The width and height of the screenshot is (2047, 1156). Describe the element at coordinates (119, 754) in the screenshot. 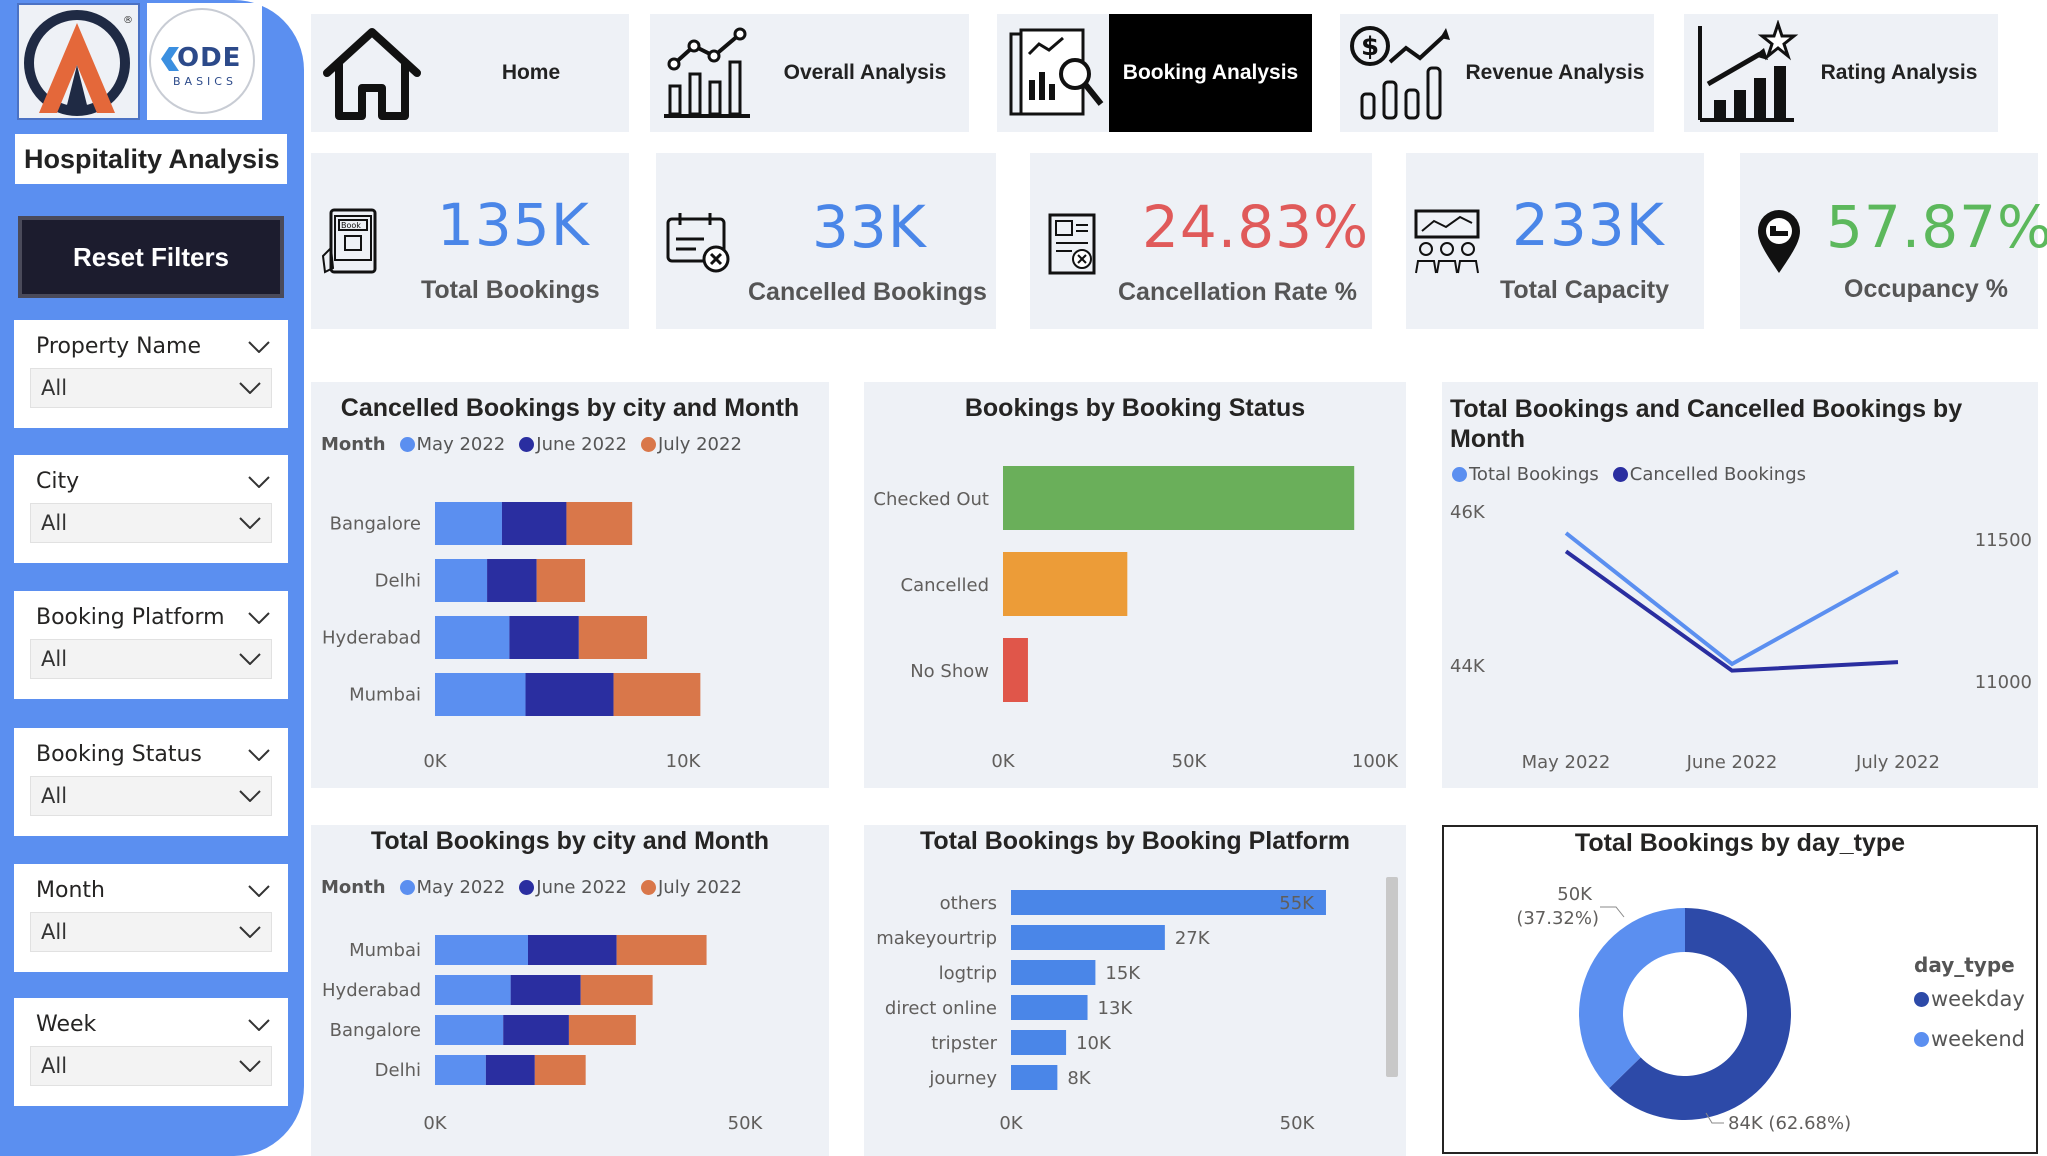

I see `slicer-label: Booking Status` at that location.